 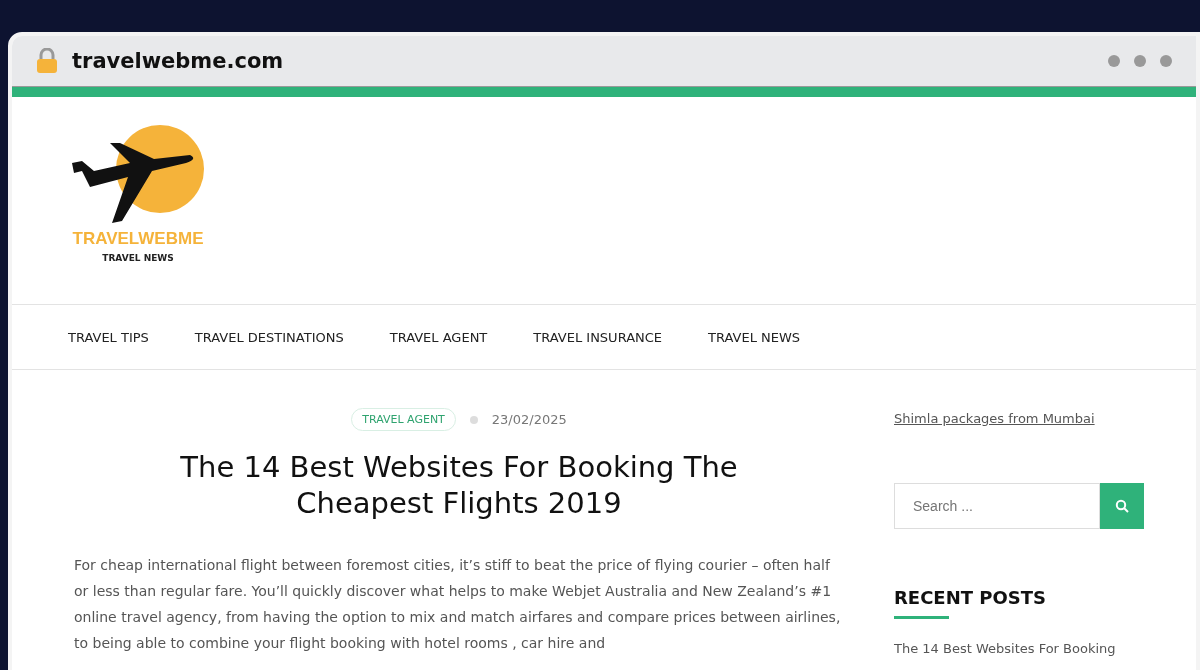 What do you see at coordinates (458, 604) in the screenshot?
I see `article-body: For cheap international flight between foremost cities, it’s stiff to beat the price of flying courier – often half or less than regular fare. You’ll quickly discover what helps to make Webjet Australia and New Zealand’s #1 online travel agency, from having the option to mix and match airfares and compare prices between airlines, to being able to combine your flight booking with hotel rooms , car hire and` at bounding box center [458, 604].